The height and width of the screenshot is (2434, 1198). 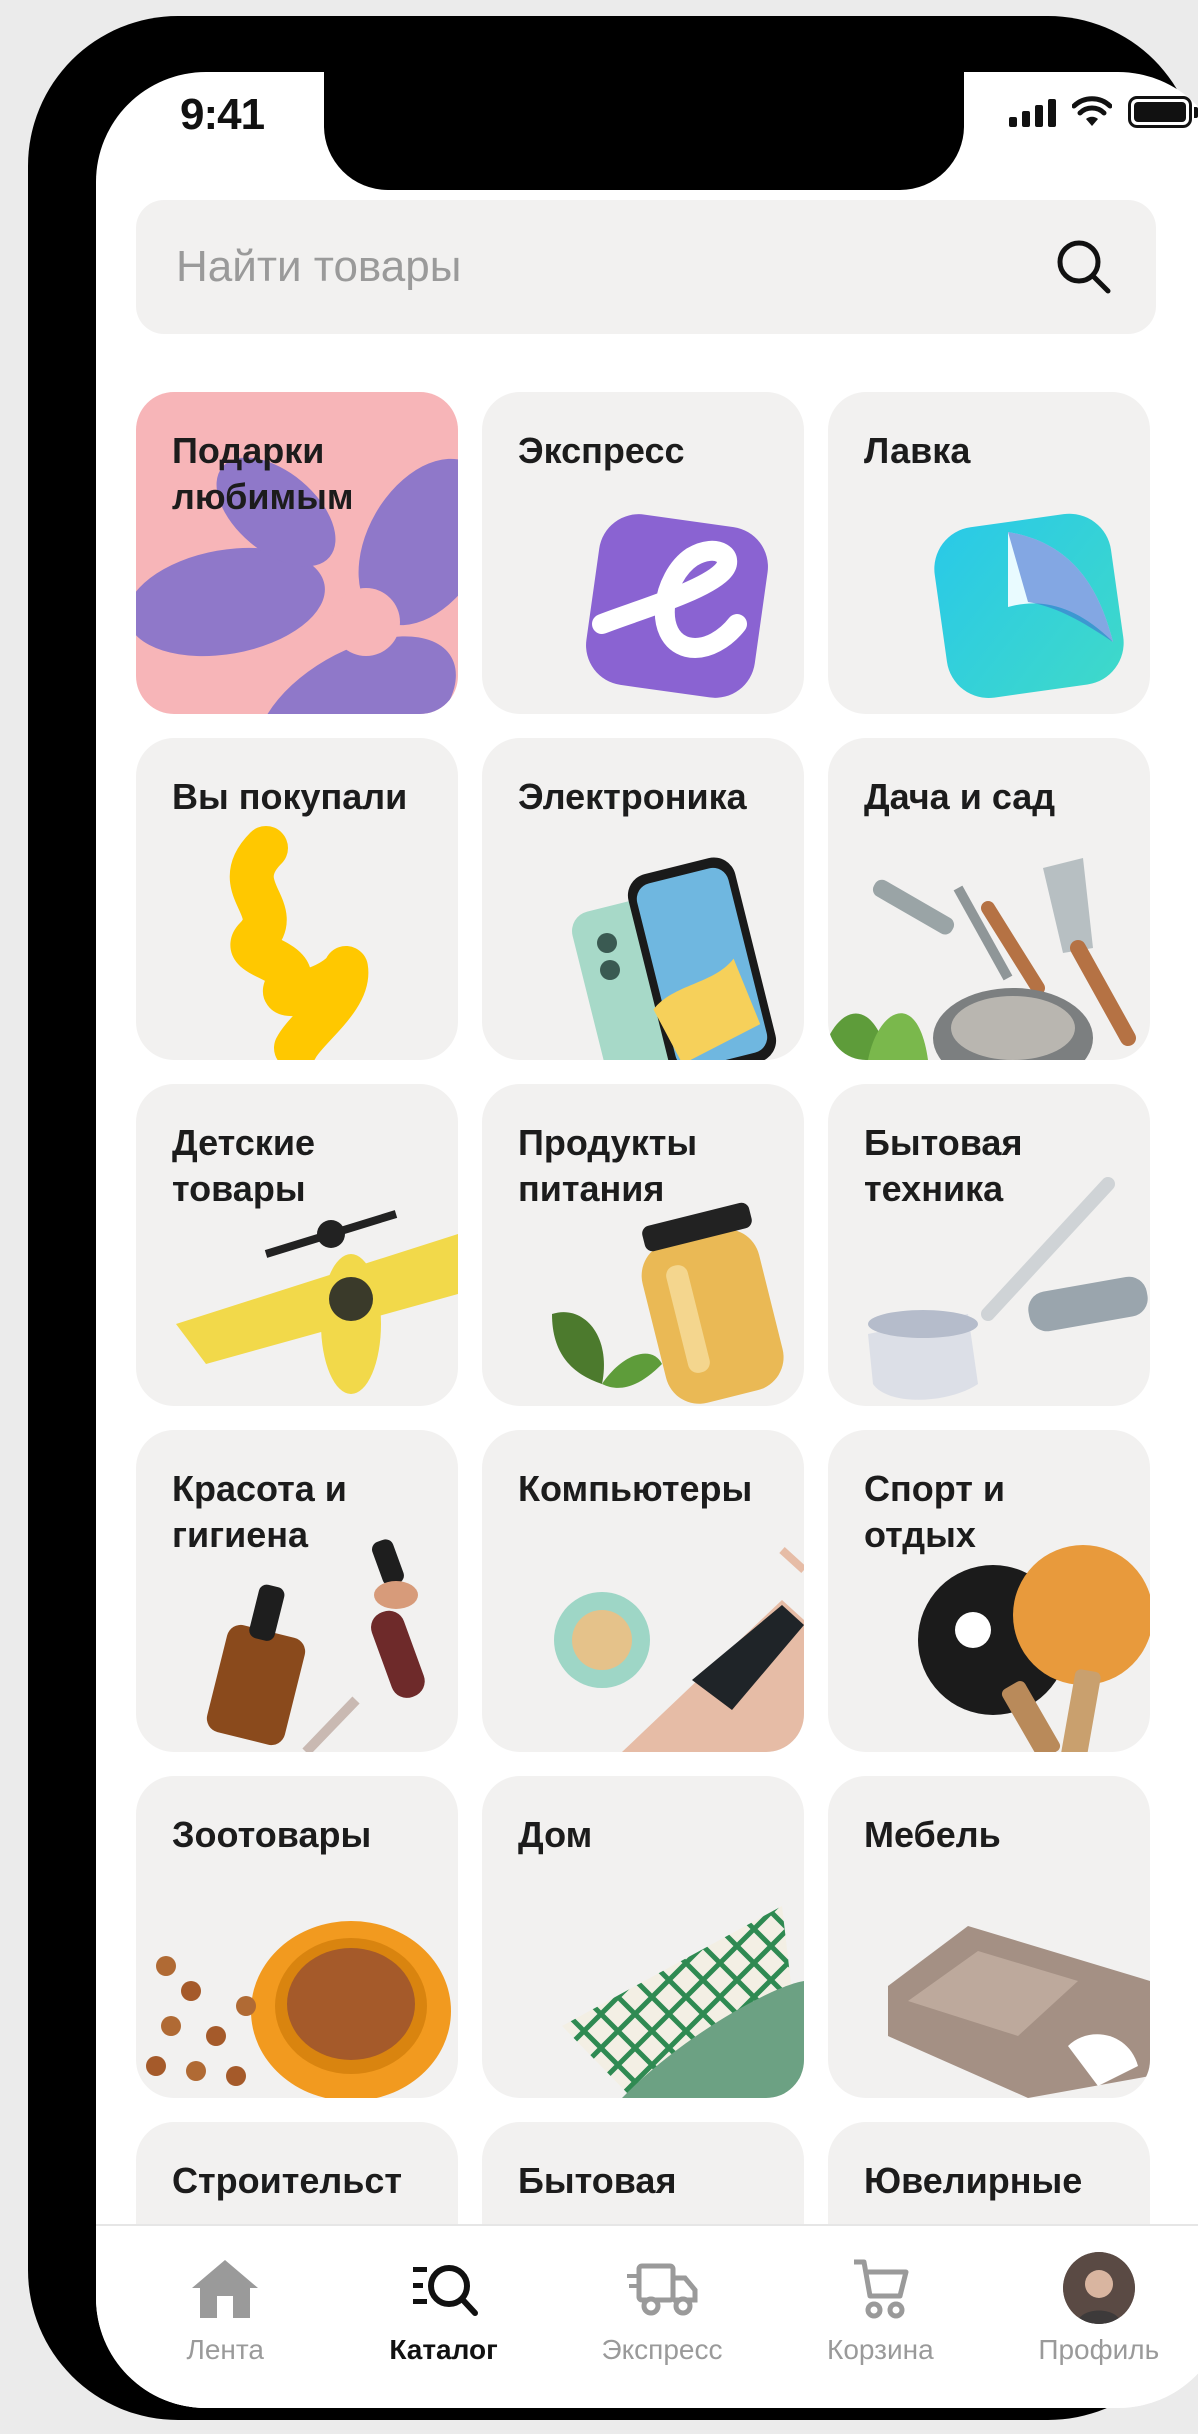 I want to click on category-tile-sport: Спорт и отдых, so click(x=989, y=1591).